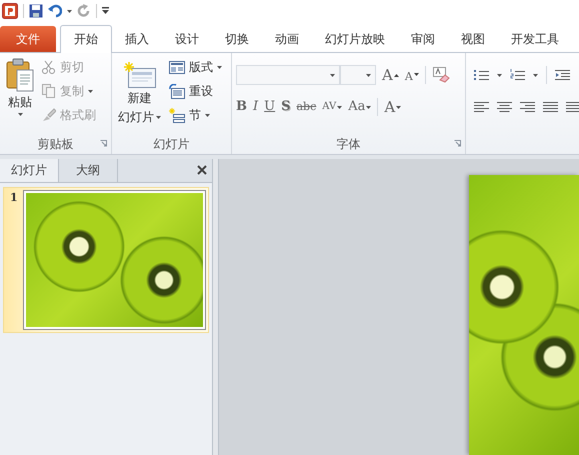 The height and width of the screenshot is (455, 579). I want to click on ribbon-command: 节, so click(195, 115).